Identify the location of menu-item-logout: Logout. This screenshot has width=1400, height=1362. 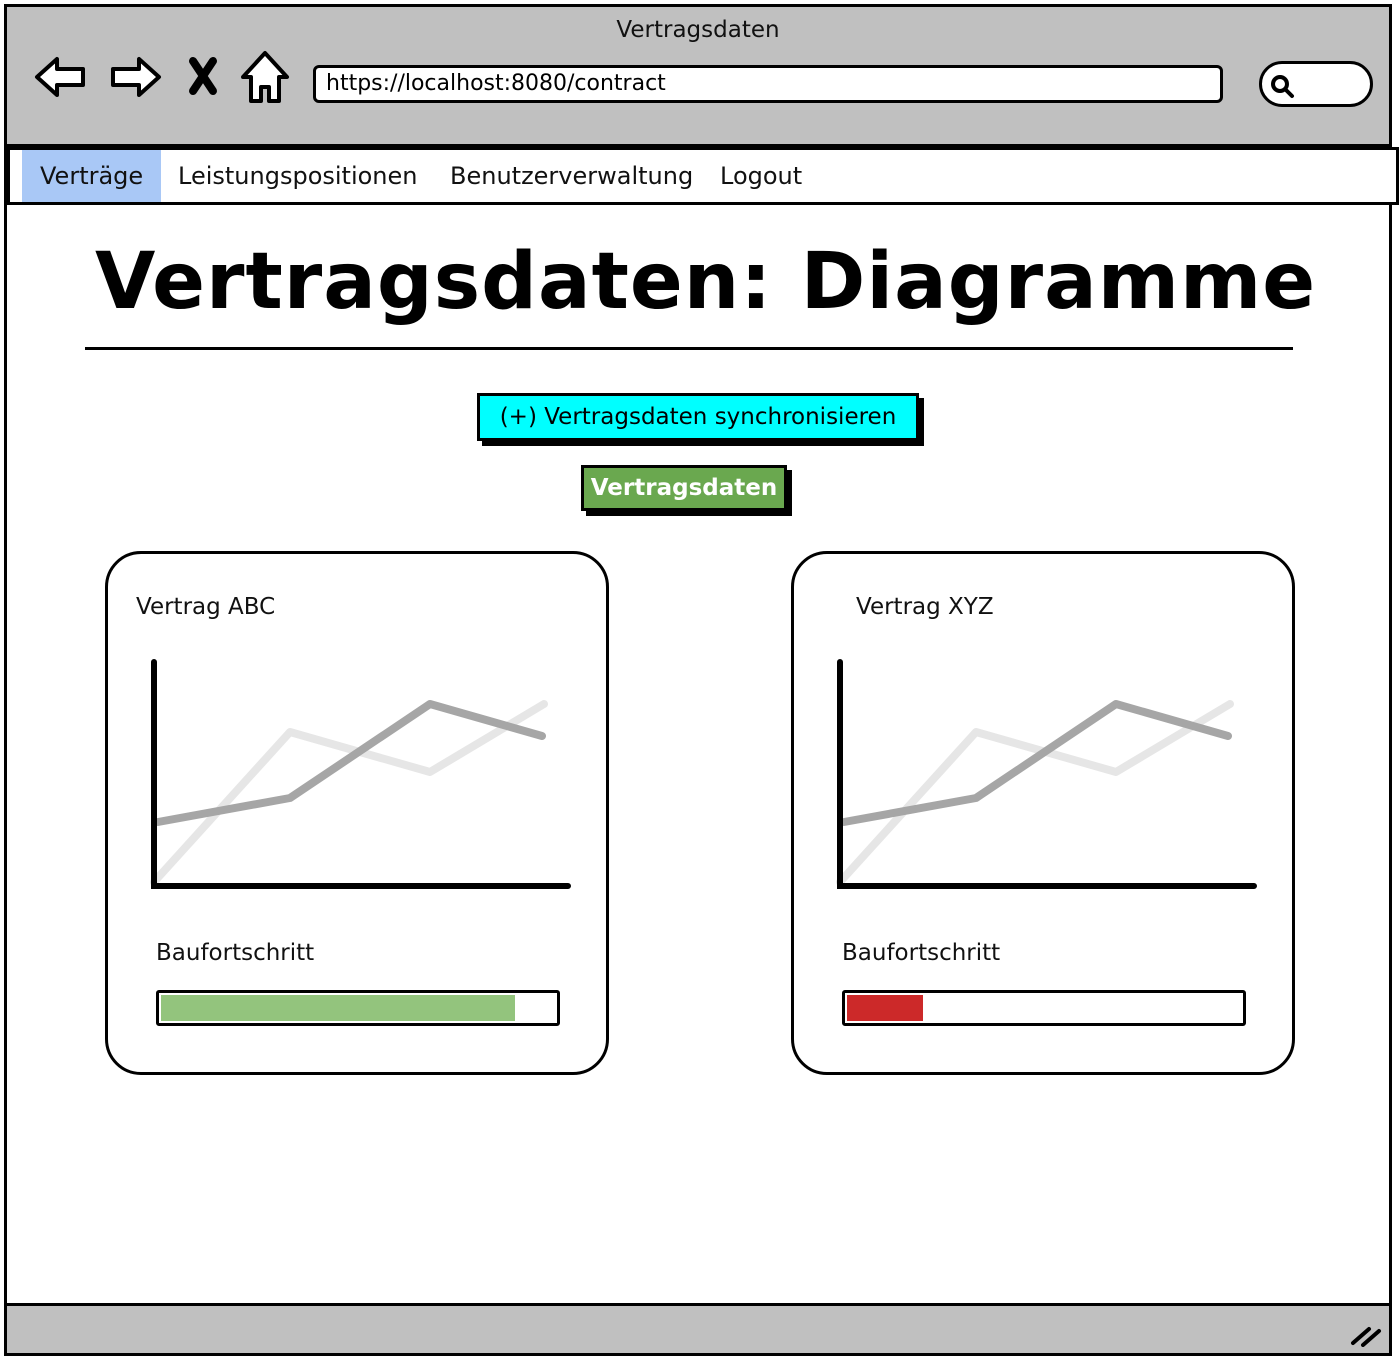
(761, 176).